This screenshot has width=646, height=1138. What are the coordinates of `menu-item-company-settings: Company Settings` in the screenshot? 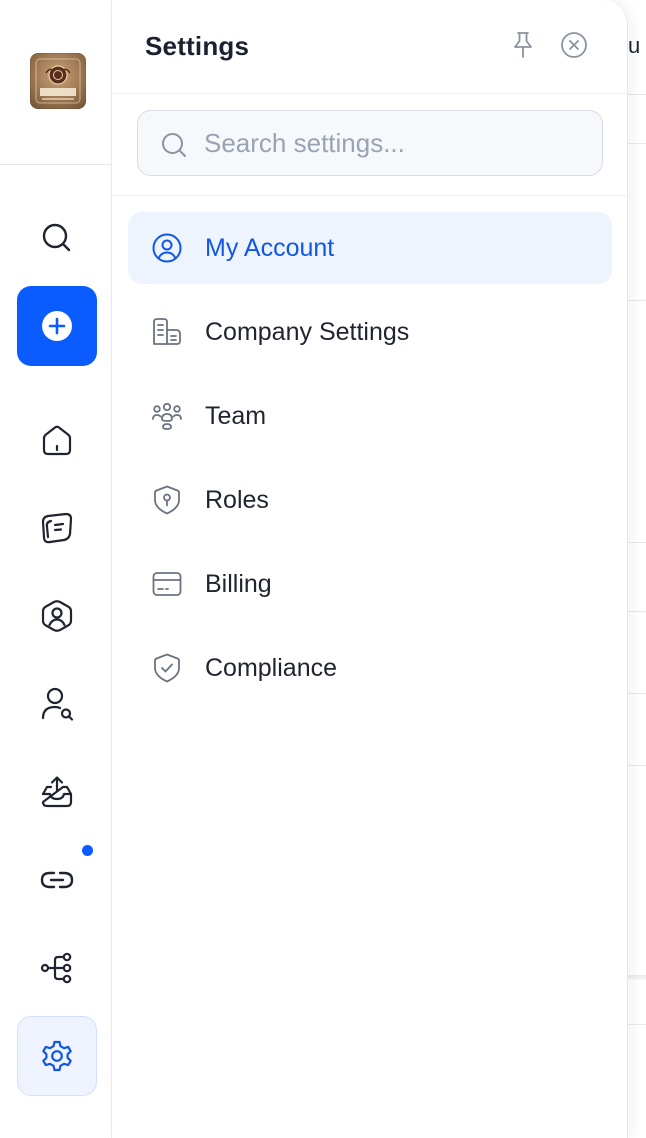 It's located at (370, 332).